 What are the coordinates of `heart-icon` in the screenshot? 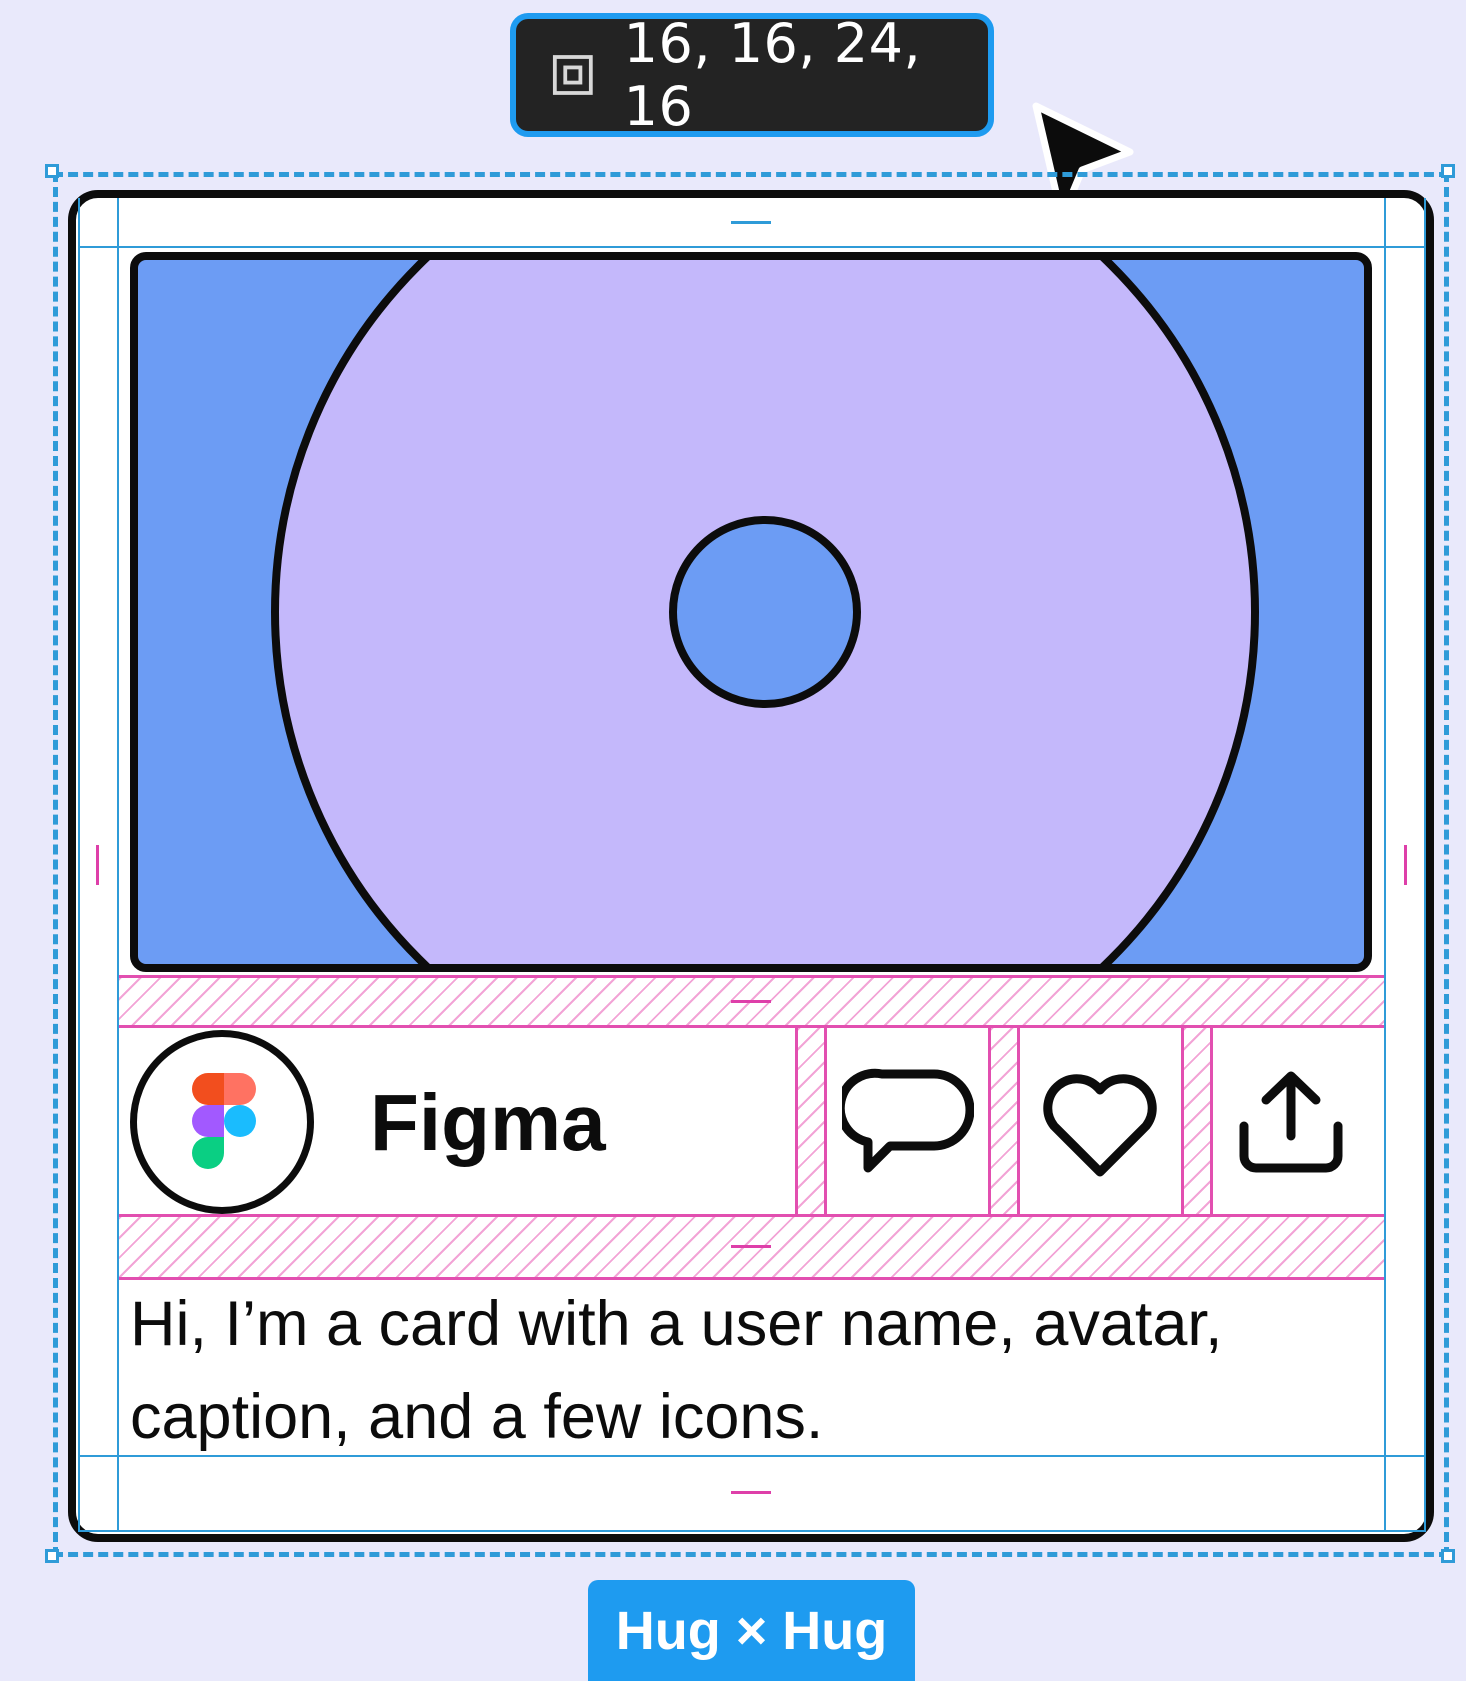 It's located at (1100, 1125).